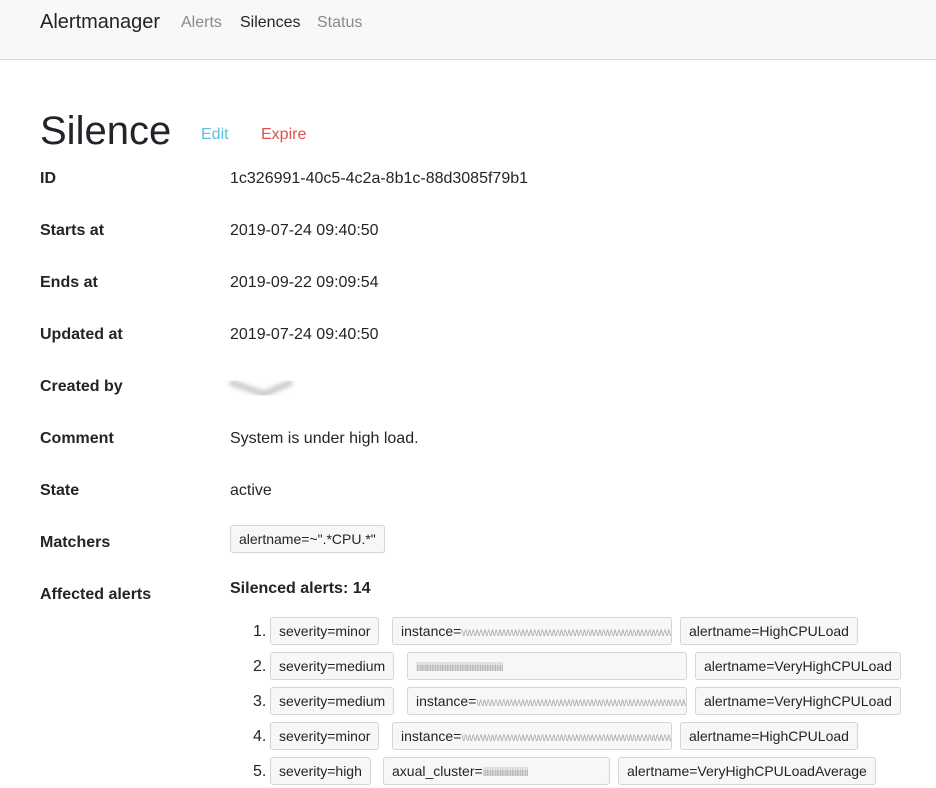  I want to click on edit-link: Edit, so click(215, 135).